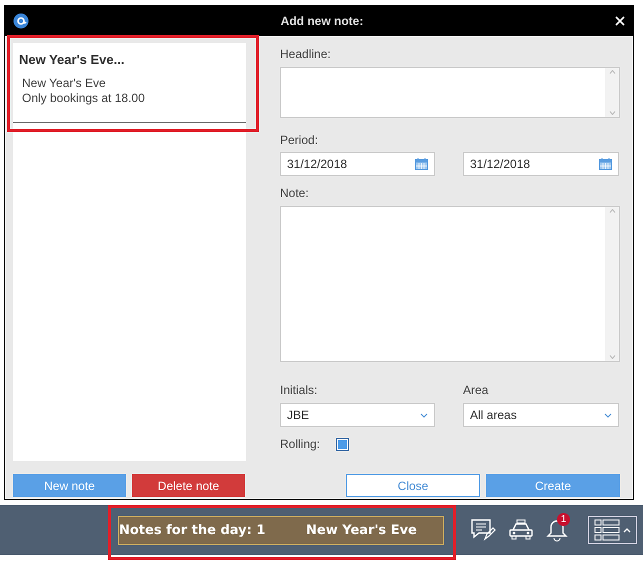  I want to click on notification-badge: 1, so click(563, 519).